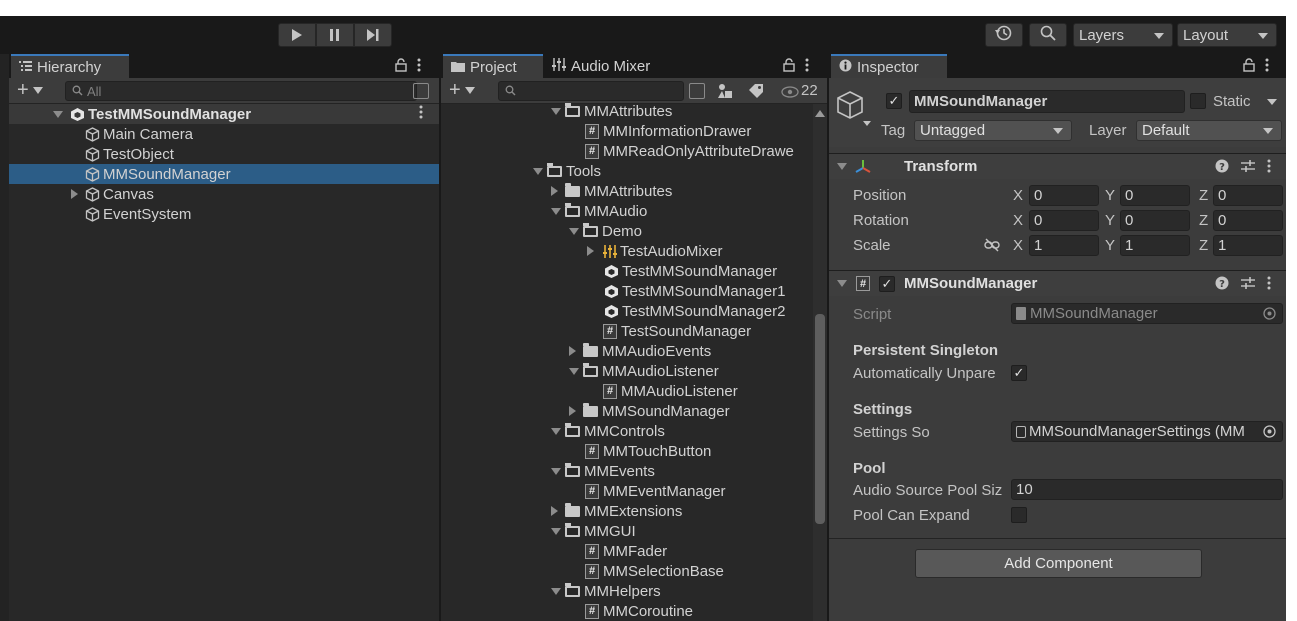  I want to click on scroll-up-arrow-icon, so click(820, 113).